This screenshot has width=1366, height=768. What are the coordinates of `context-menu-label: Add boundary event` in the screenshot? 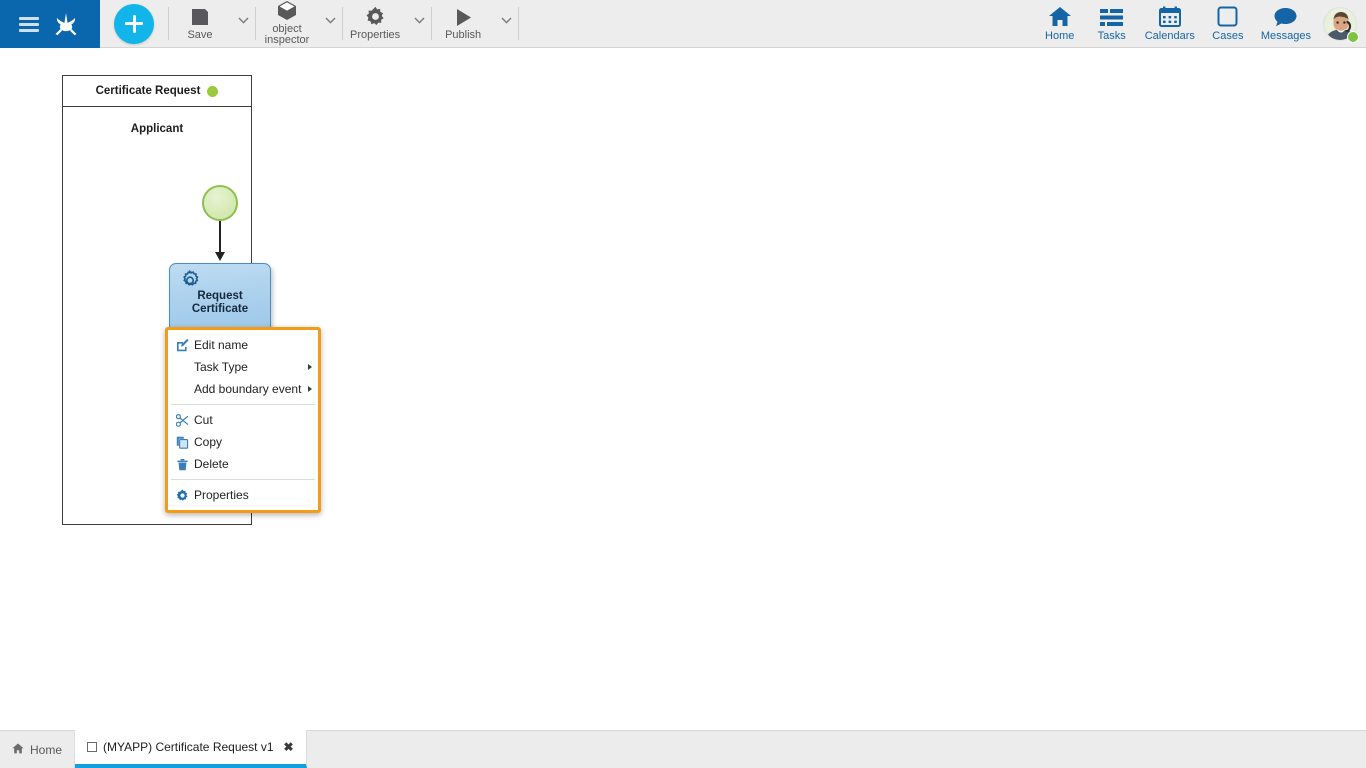 It's located at (248, 389).